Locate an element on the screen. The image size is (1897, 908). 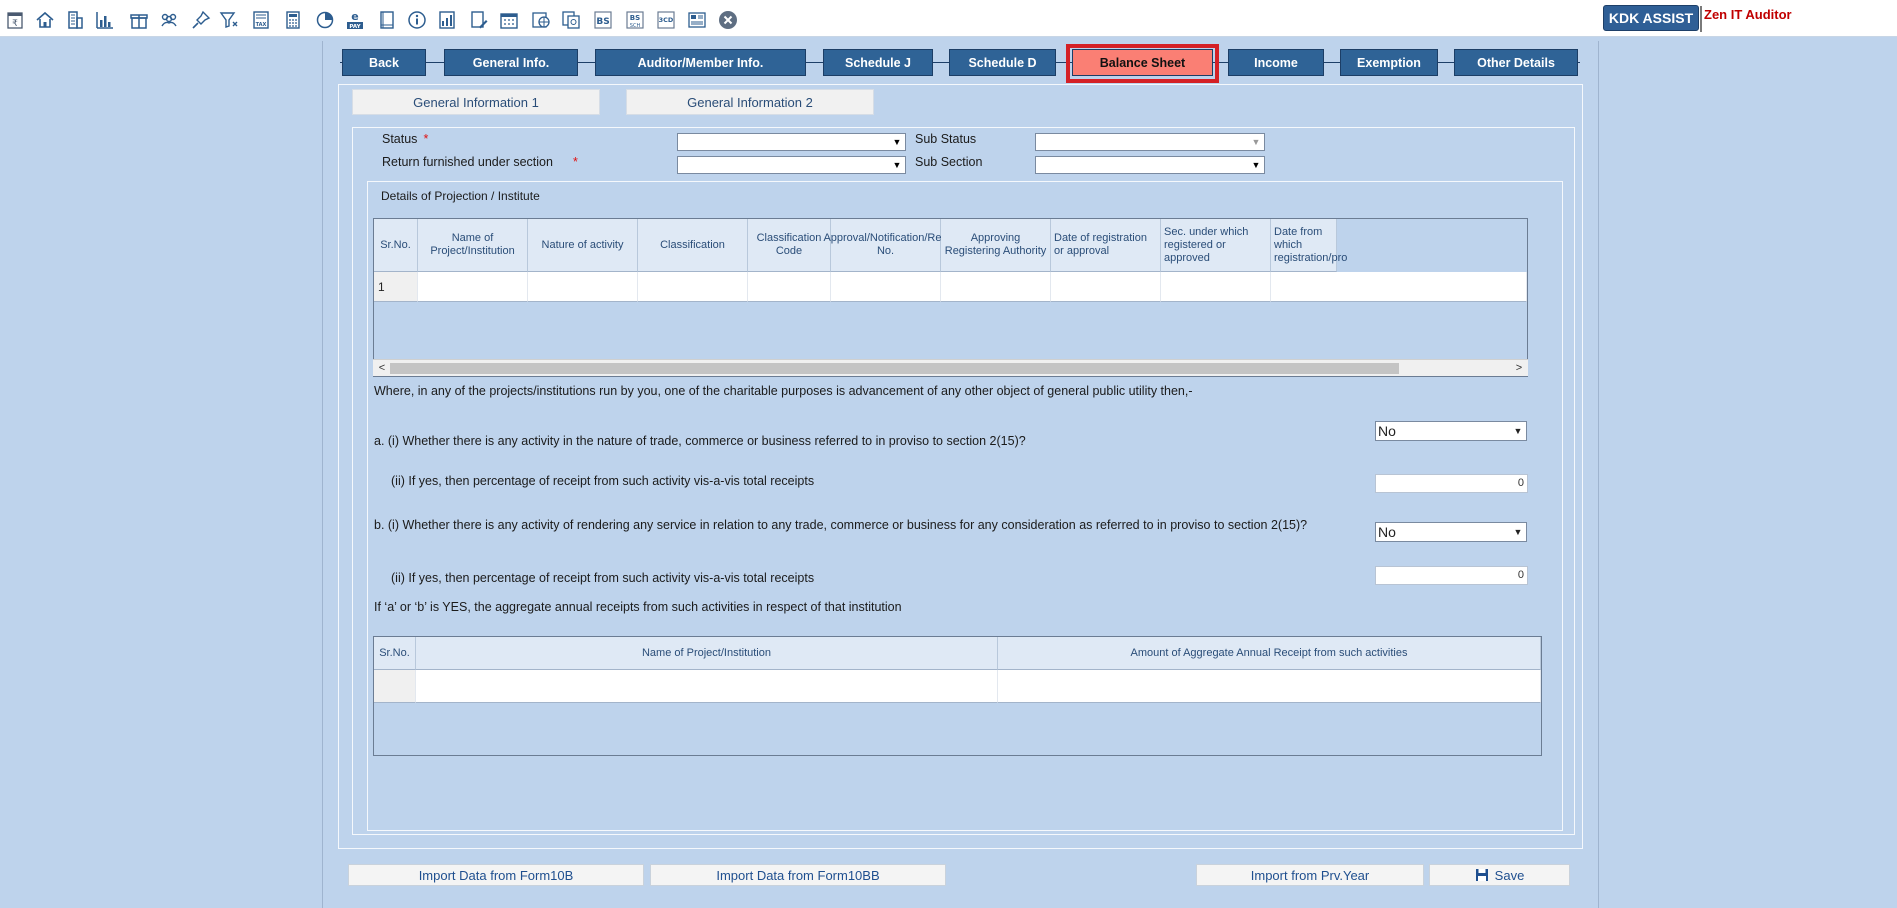
question-b-ii-input: 0 is located at coordinates (1451, 575).